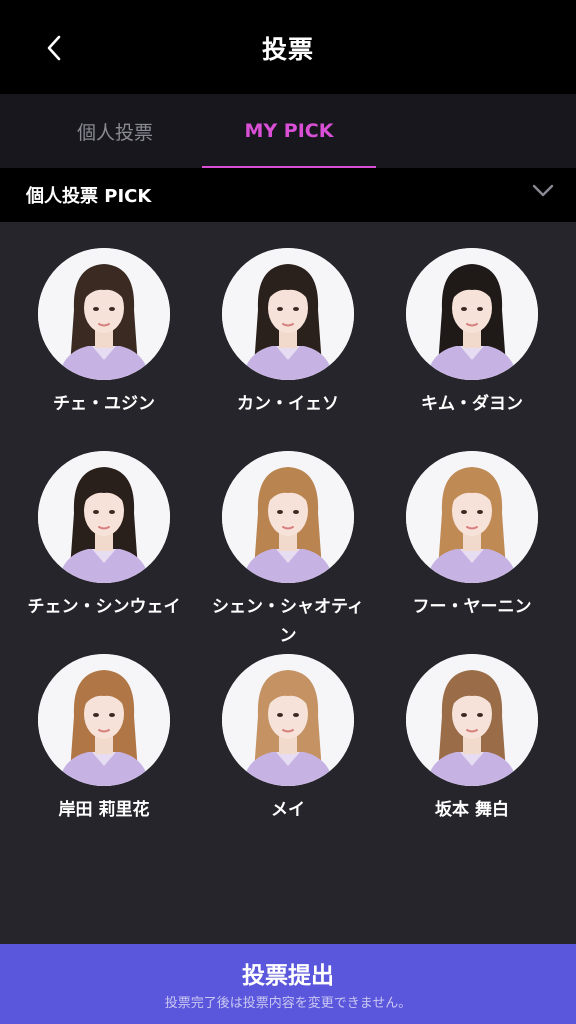 This screenshot has width=576, height=1024. I want to click on section-dropdown: 個人投票 PICK, so click(288, 195).